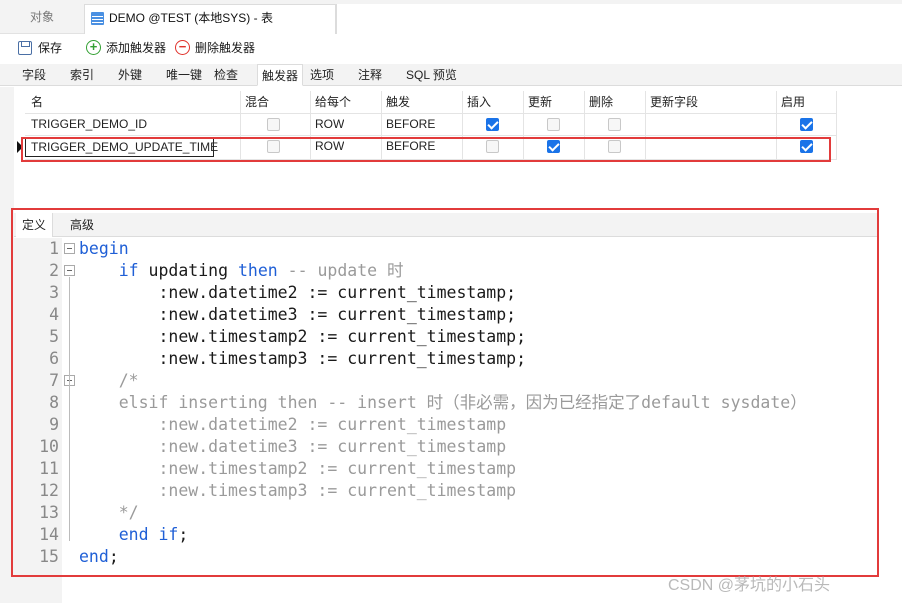 The image size is (902, 603). I want to click on insert-checkbox, so click(492, 124).